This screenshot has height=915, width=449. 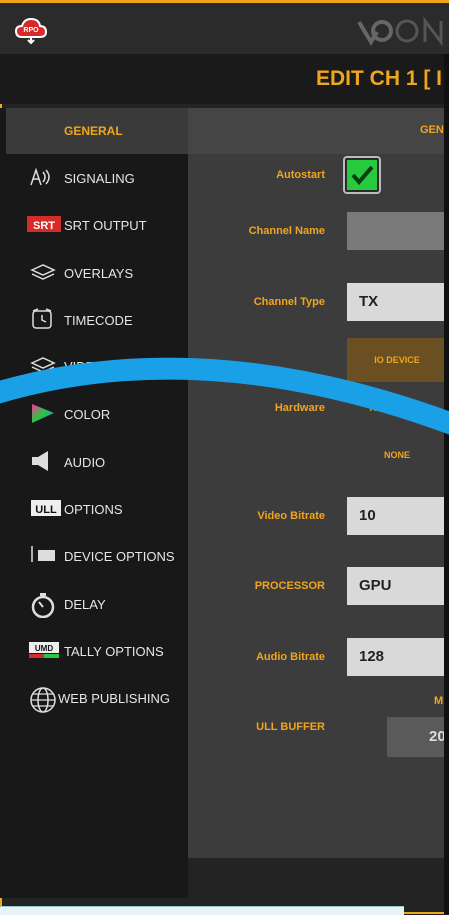 What do you see at coordinates (398, 516) in the screenshot?
I see `video-bitrate-input: 10` at bounding box center [398, 516].